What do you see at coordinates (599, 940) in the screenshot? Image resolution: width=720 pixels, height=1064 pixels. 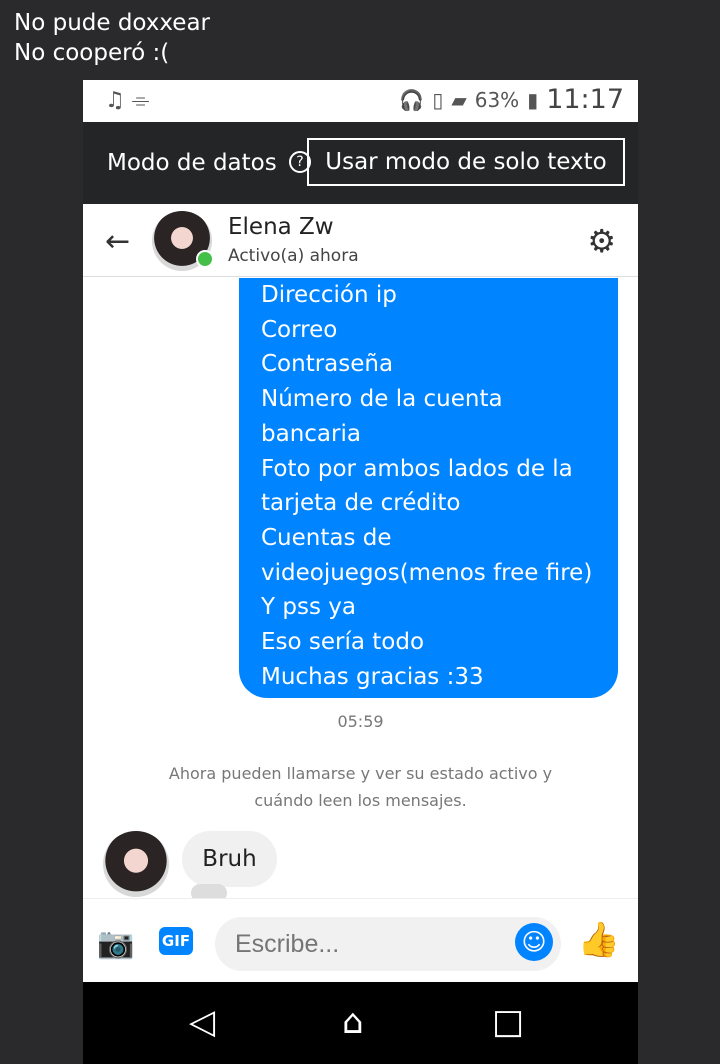 I see `like-icon: 👍` at bounding box center [599, 940].